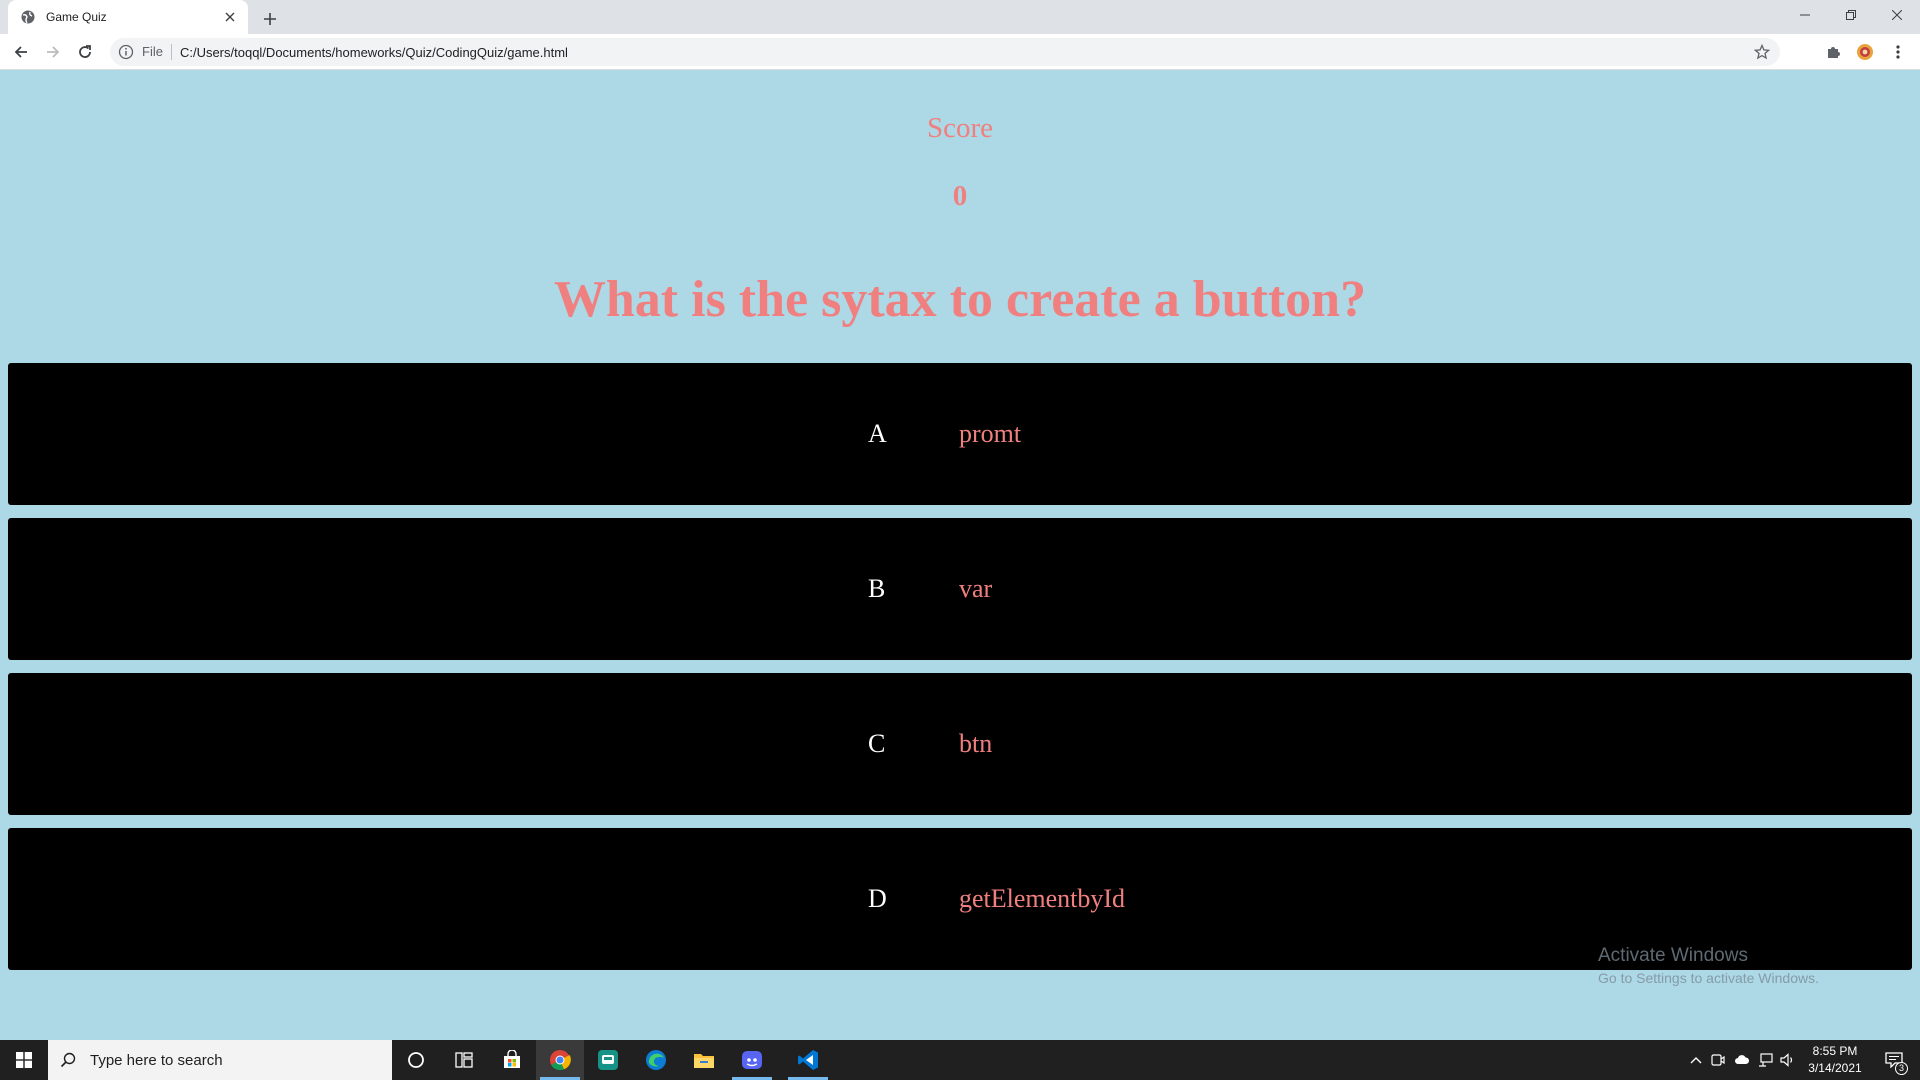 Image resolution: width=1920 pixels, height=1080 pixels. What do you see at coordinates (1835, 1060) in the screenshot?
I see `taskbar-clock: 8:55 PM 3/14/2021` at bounding box center [1835, 1060].